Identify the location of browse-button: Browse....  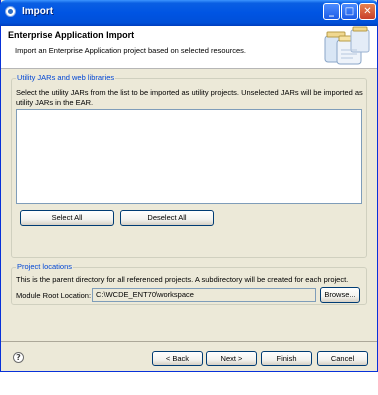
(340, 295).